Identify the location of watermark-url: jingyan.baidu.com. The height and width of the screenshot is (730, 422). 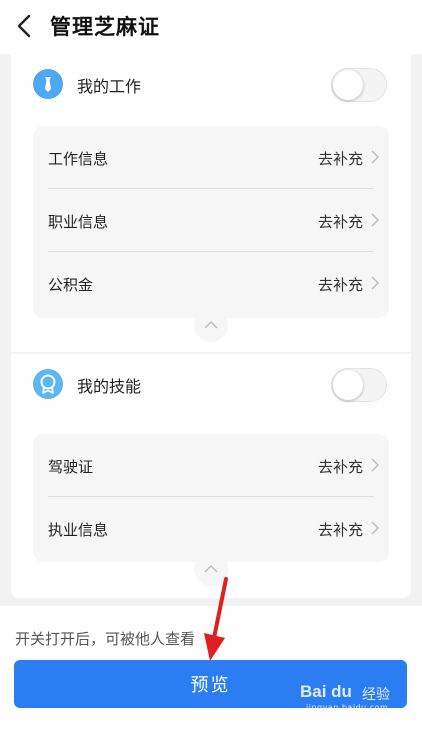
(347, 707).